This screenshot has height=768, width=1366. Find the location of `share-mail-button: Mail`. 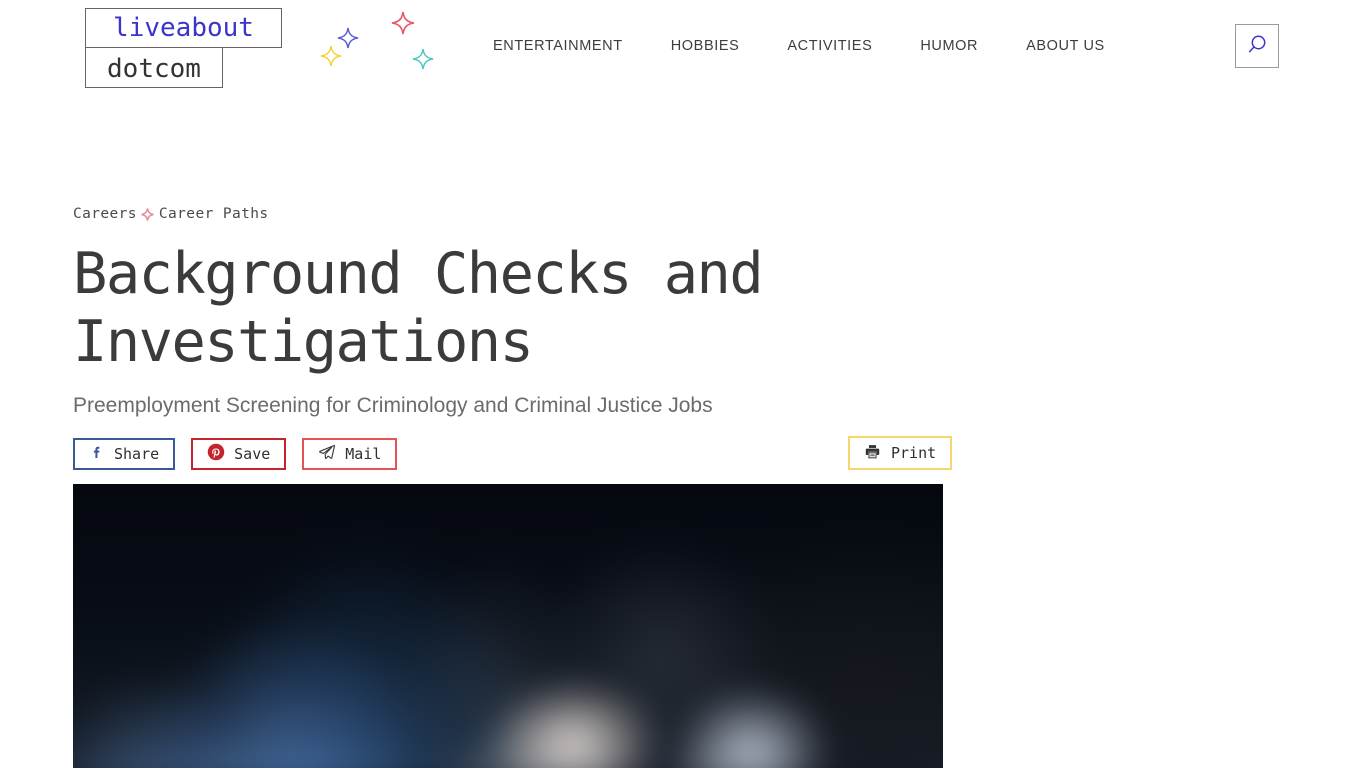

share-mail-button: Mail is located at coordinates (350, 454).